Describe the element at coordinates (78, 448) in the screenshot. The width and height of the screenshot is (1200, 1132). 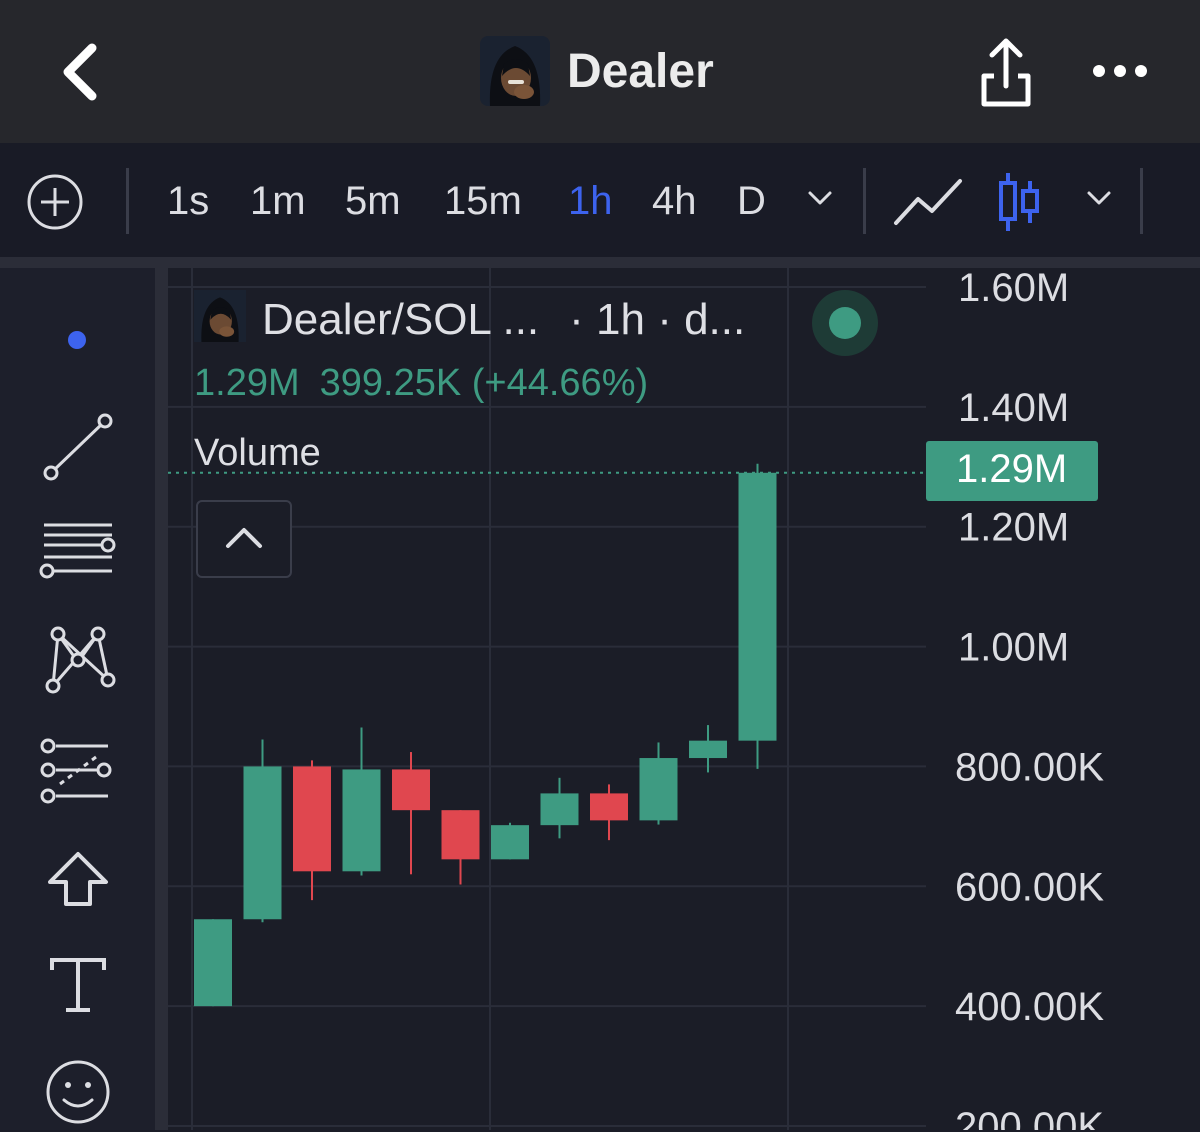
I see `trend-line-icon` at that location.